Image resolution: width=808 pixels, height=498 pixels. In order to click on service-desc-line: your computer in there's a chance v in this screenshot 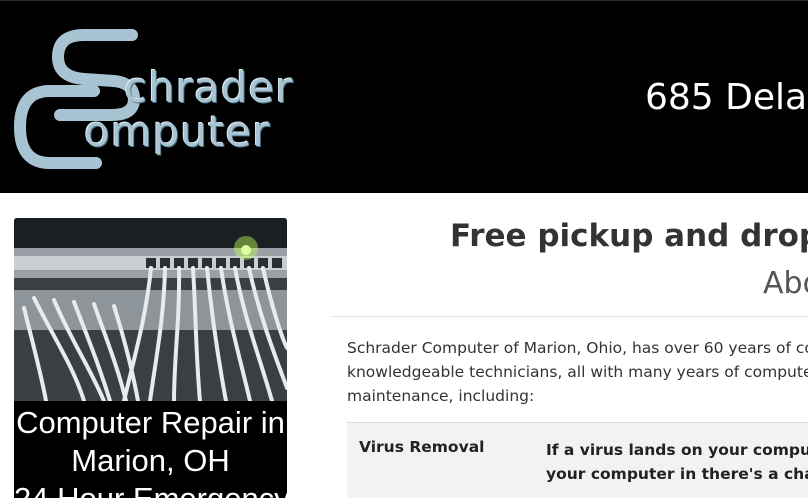, I will do `click(677, 474)`.